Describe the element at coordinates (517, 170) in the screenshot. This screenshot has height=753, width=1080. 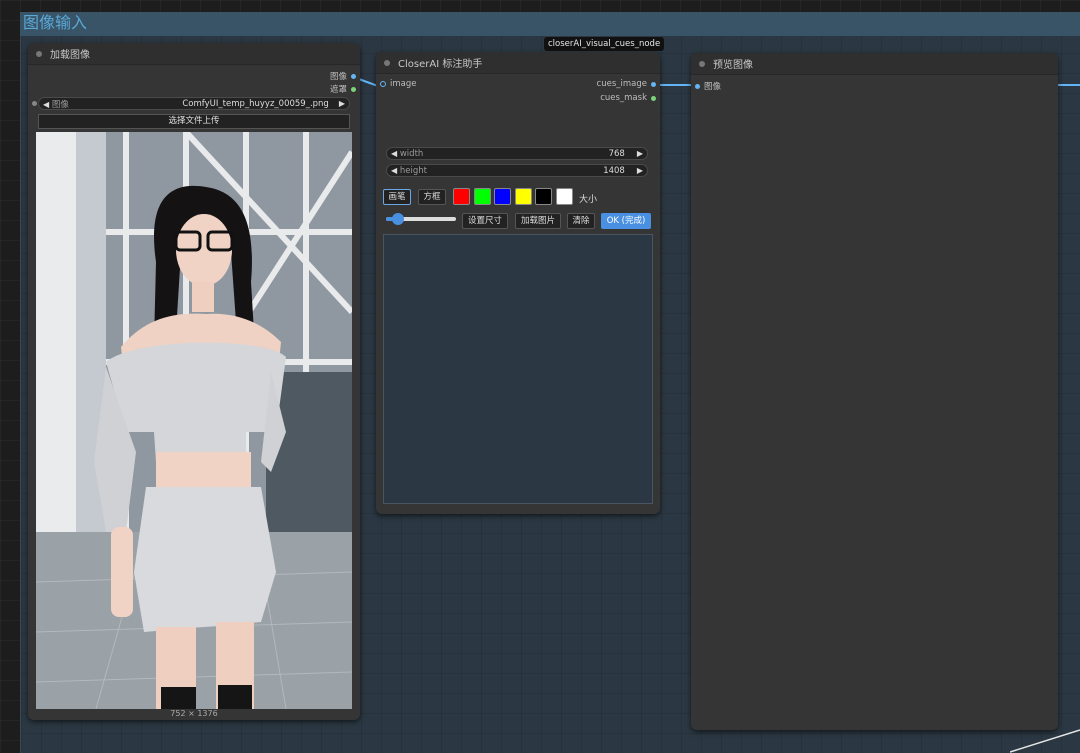
I see `height-widget: ◀ height 1408 ▶` at that location.